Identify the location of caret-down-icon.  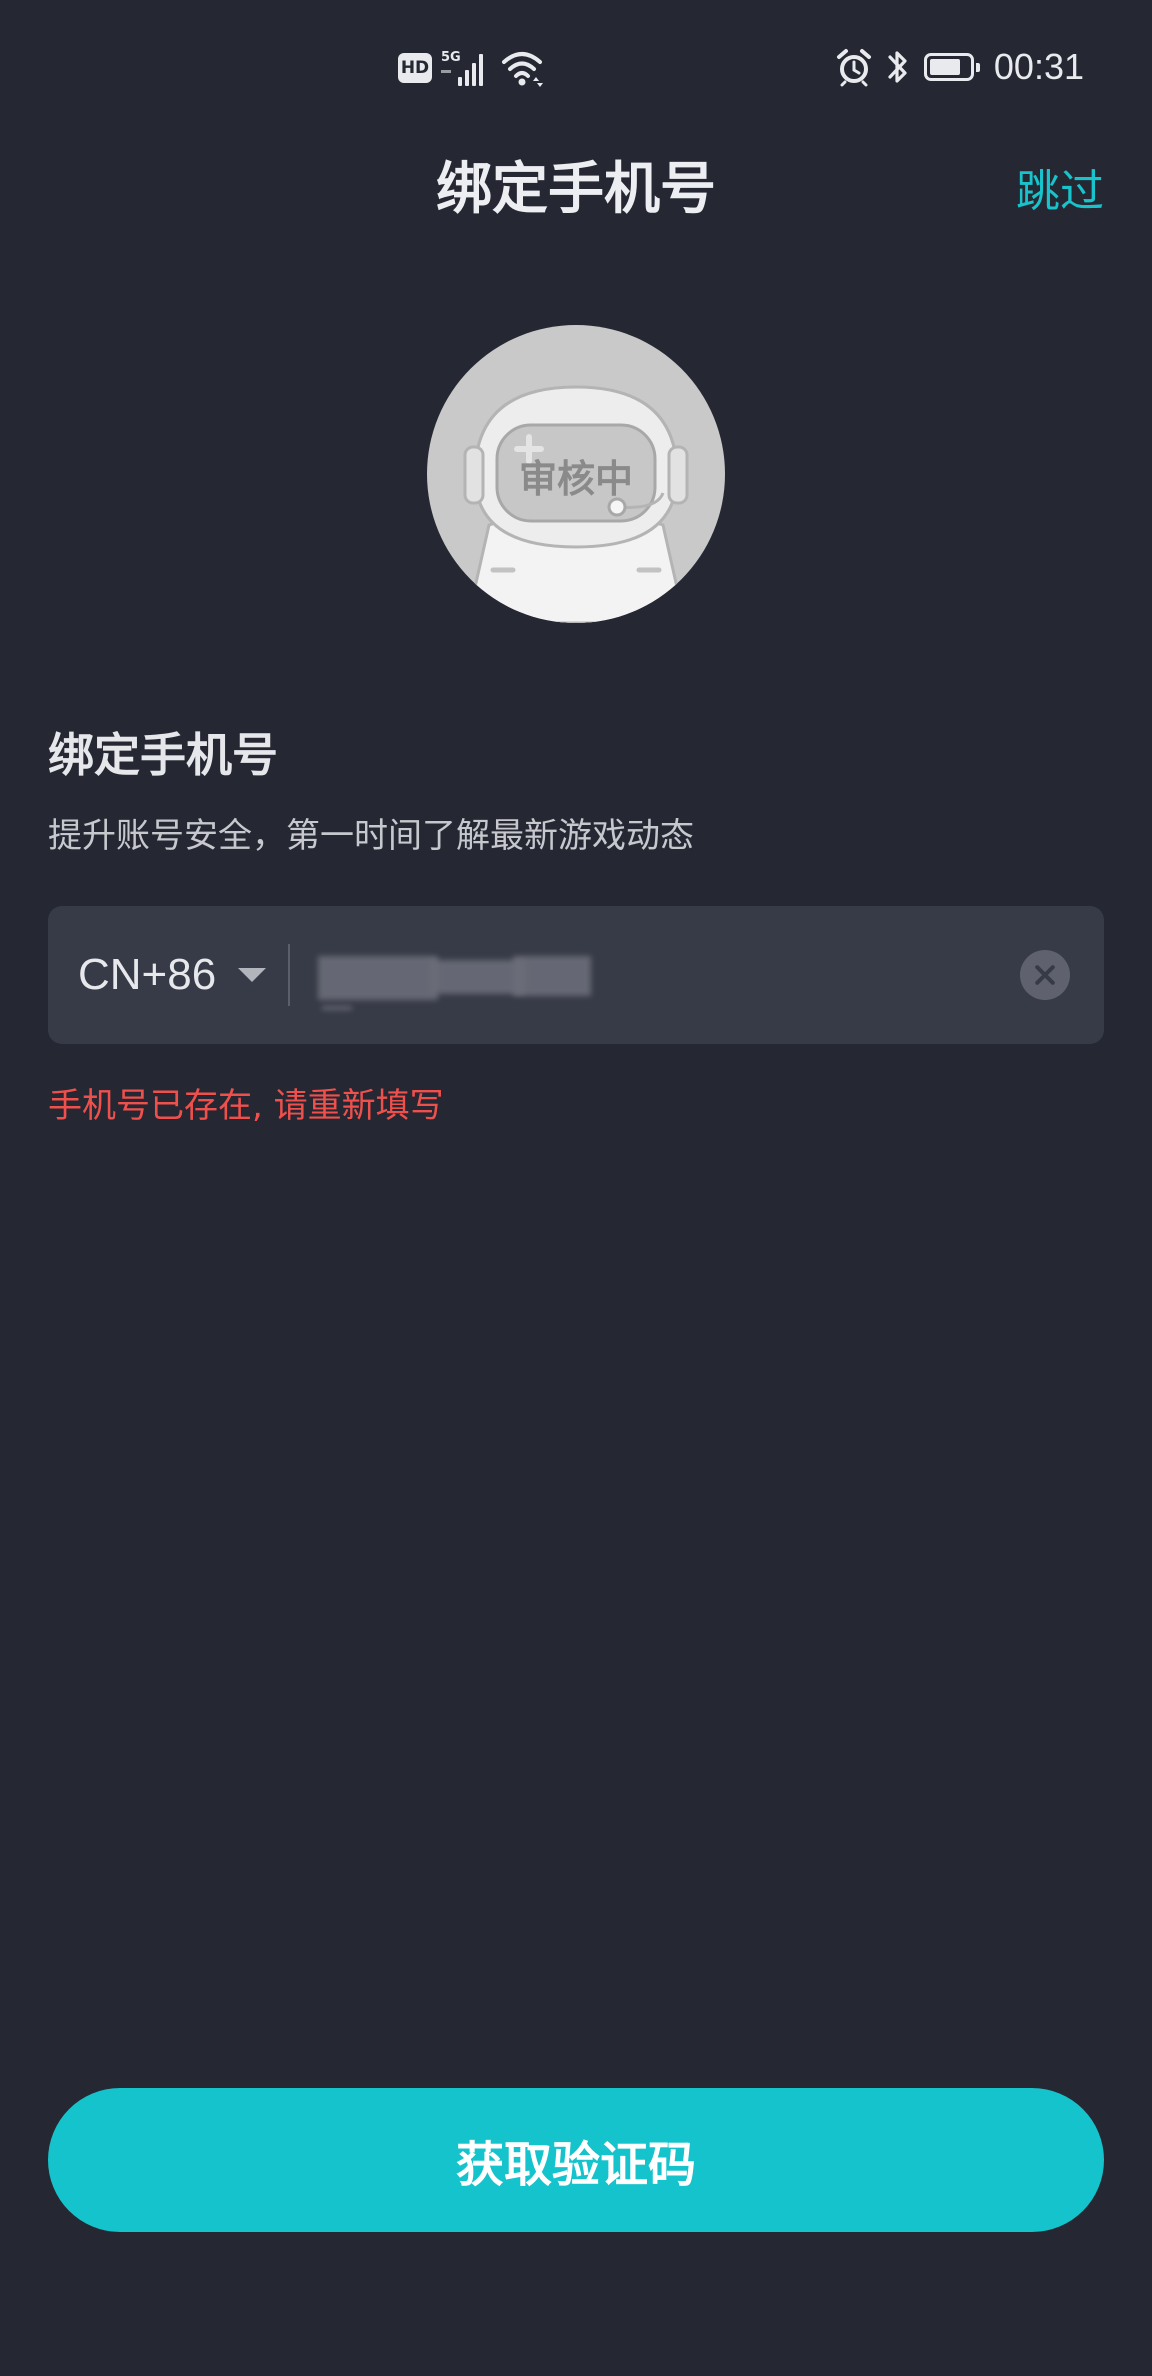
(252, 975).